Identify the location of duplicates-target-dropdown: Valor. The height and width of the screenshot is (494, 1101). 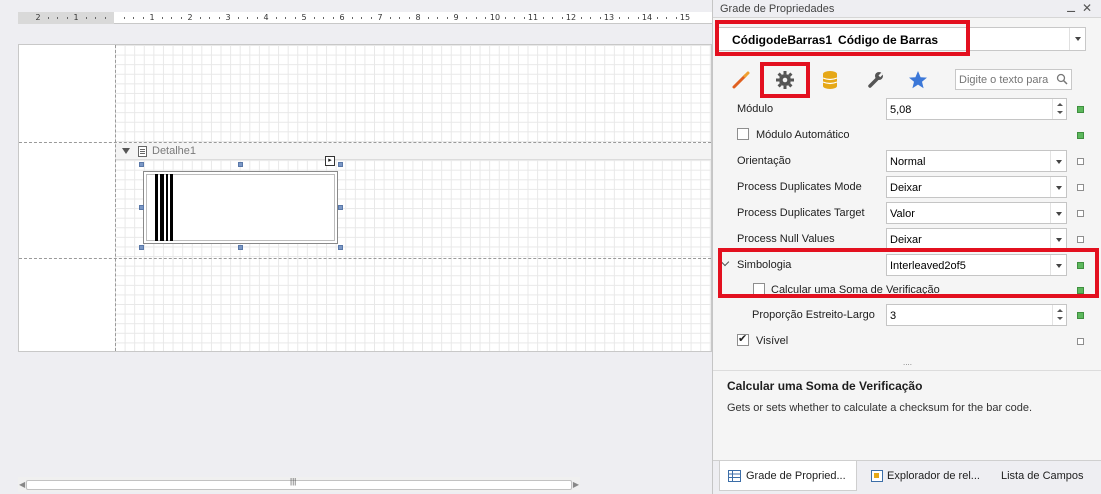
(976, 213).